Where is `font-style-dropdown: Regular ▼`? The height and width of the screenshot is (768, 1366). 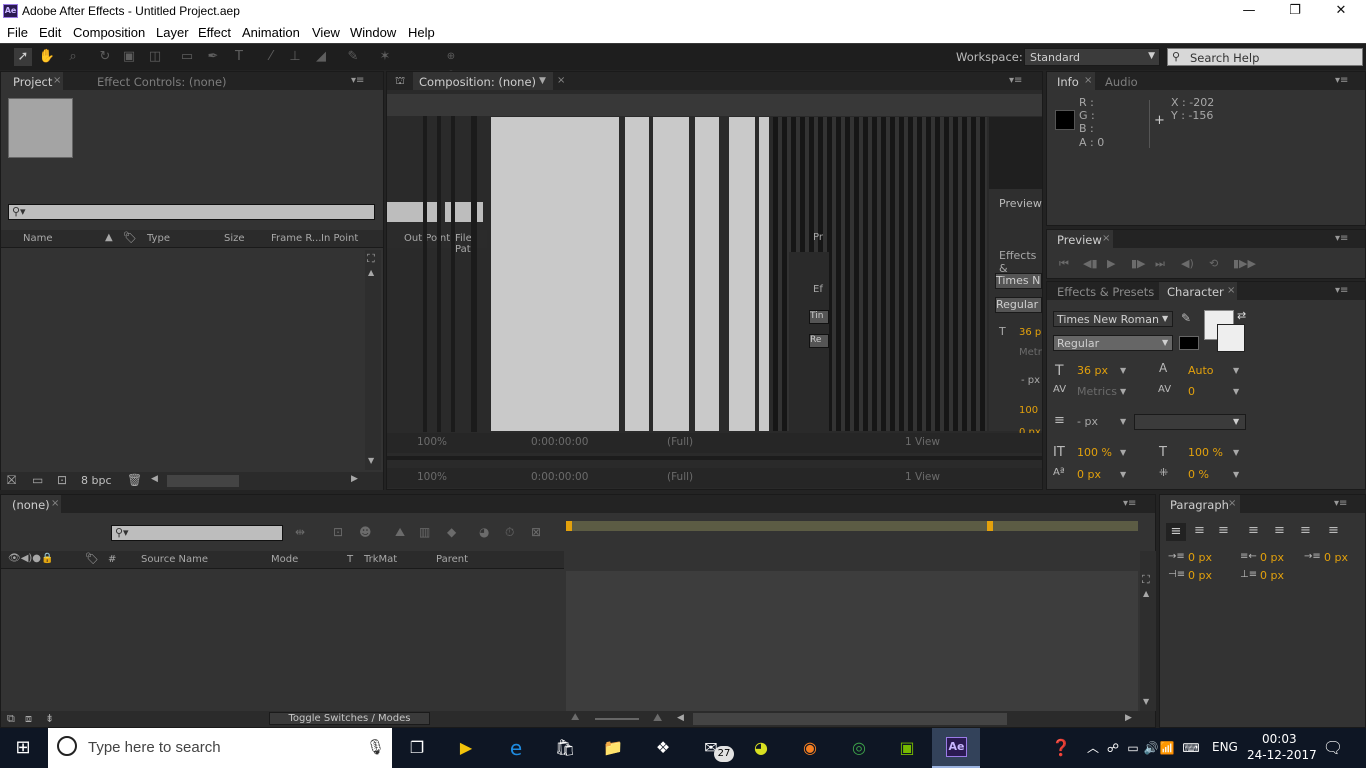 font-style-dropdown: Regular ▼ is located at coordinates (1113, 343).